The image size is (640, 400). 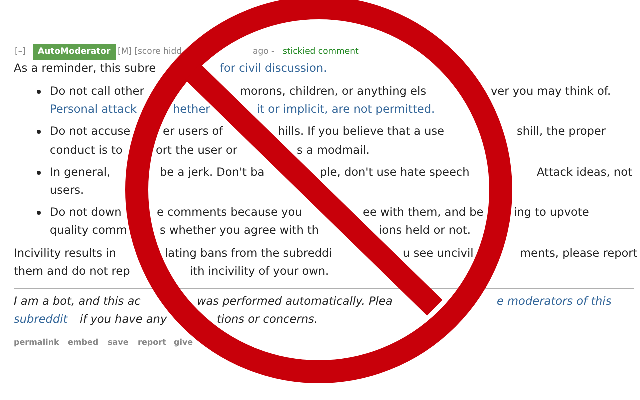 I want to click on comment-meta: [M] [score hidd, so click(x=150, y=52).